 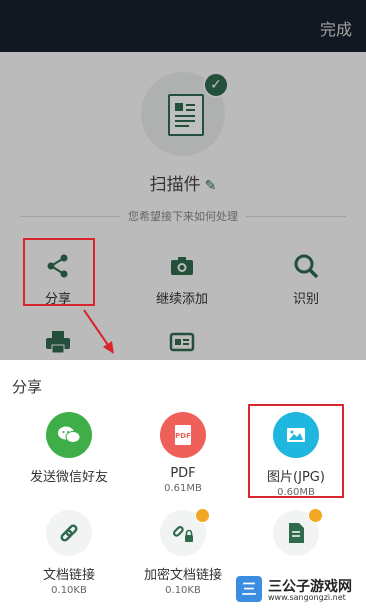 What do you see at coordinates (68, 477) in the screenshot?
I see `option-label: 发送微信好友` at bounding box center [68, 477].